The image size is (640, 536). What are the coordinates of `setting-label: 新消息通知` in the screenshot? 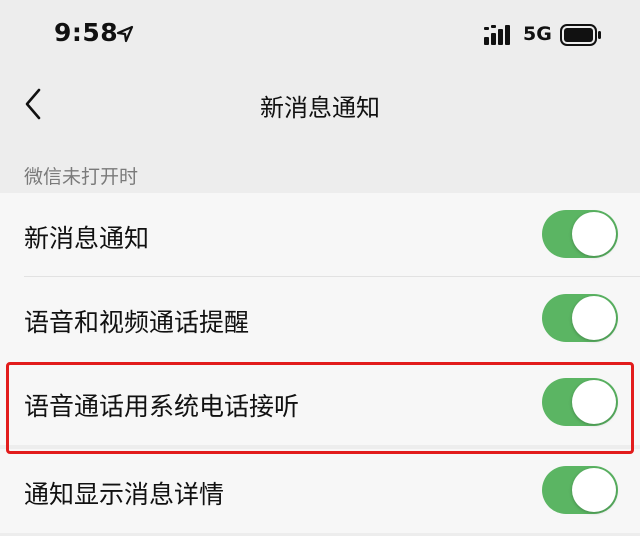 It's located at (87, 238).